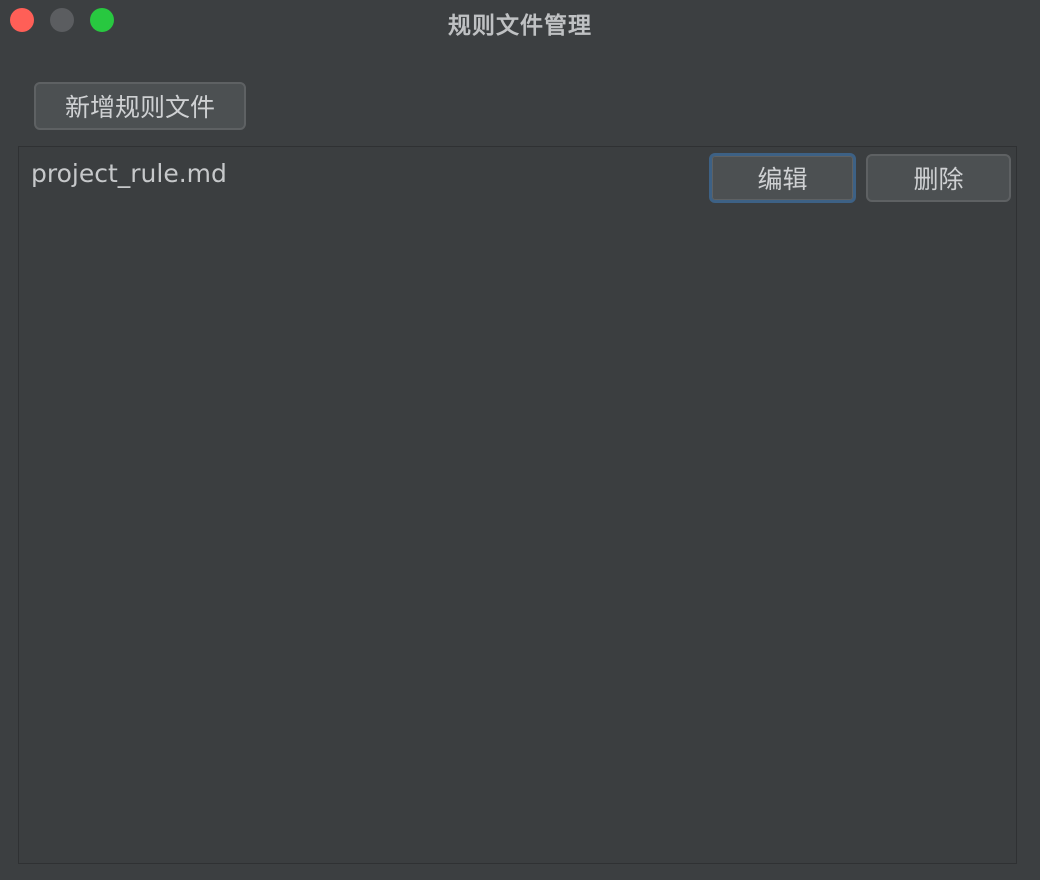  I want to click on window-title: 规则文件管理, so click(520, 26).